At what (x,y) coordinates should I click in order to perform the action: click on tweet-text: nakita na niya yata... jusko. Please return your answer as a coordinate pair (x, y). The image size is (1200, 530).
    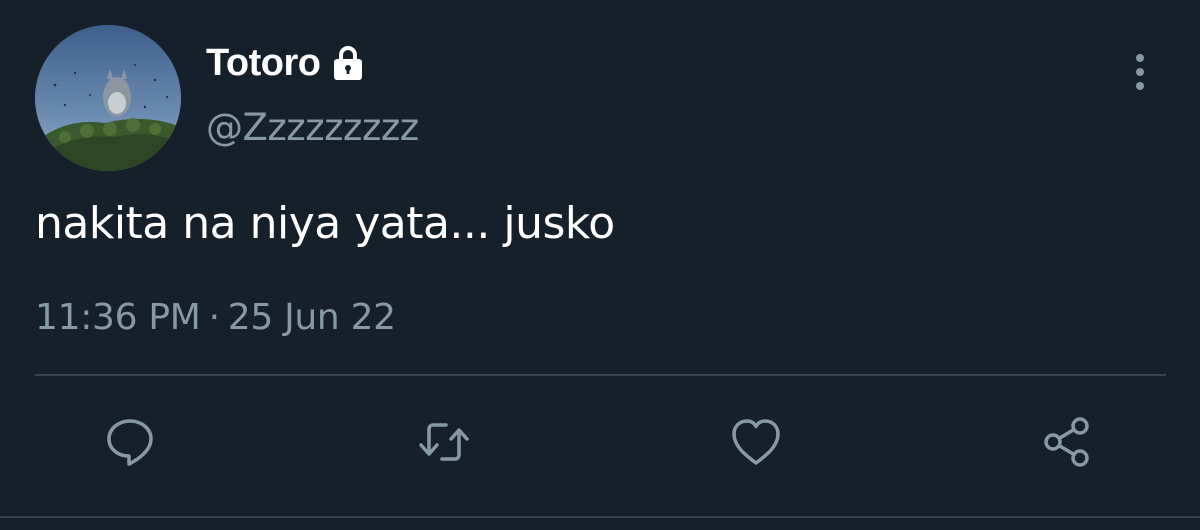
    Looking at the image, I should click on (325, 223).